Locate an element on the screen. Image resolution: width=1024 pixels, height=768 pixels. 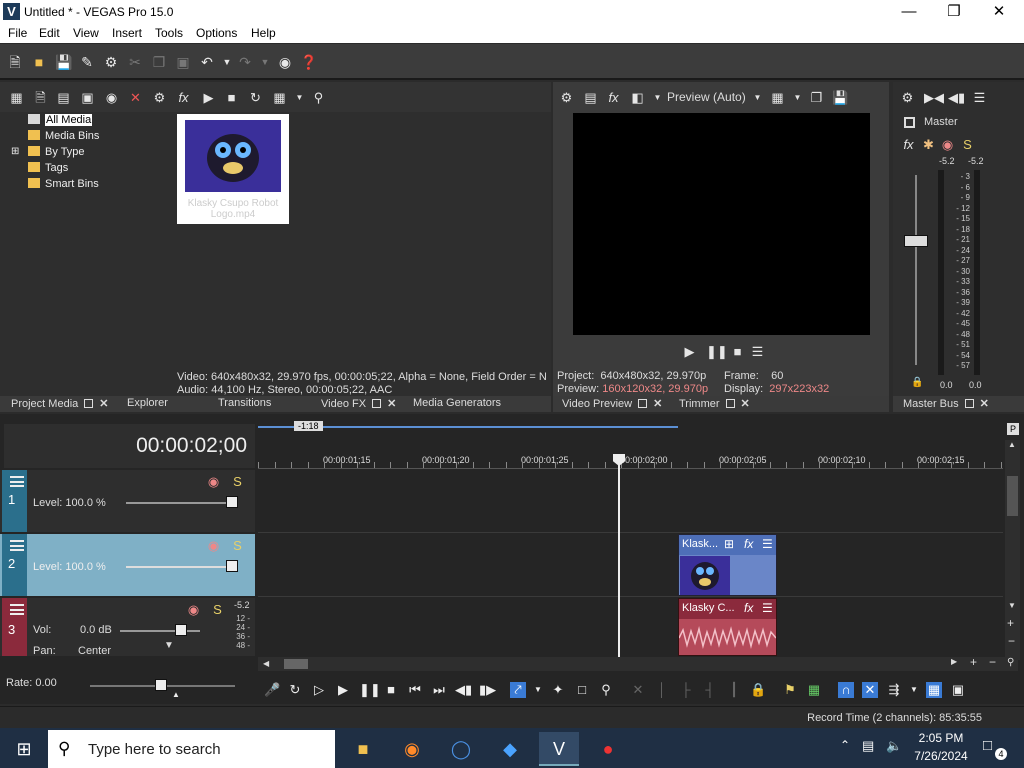
vegas-taskbar-icon: V is located at coordinates (559, 749).